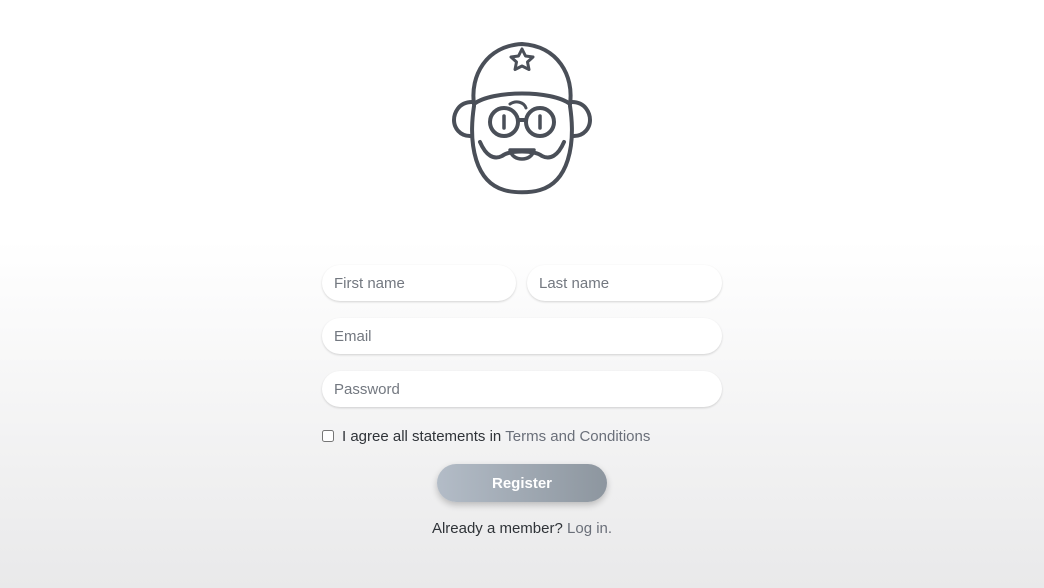 The height and width of the screenshot is (588, 1044). What do you see at coordinates (497, 528) in the screenshot?
I see `member-text: Already a member?` at bounding box center [497, 528].